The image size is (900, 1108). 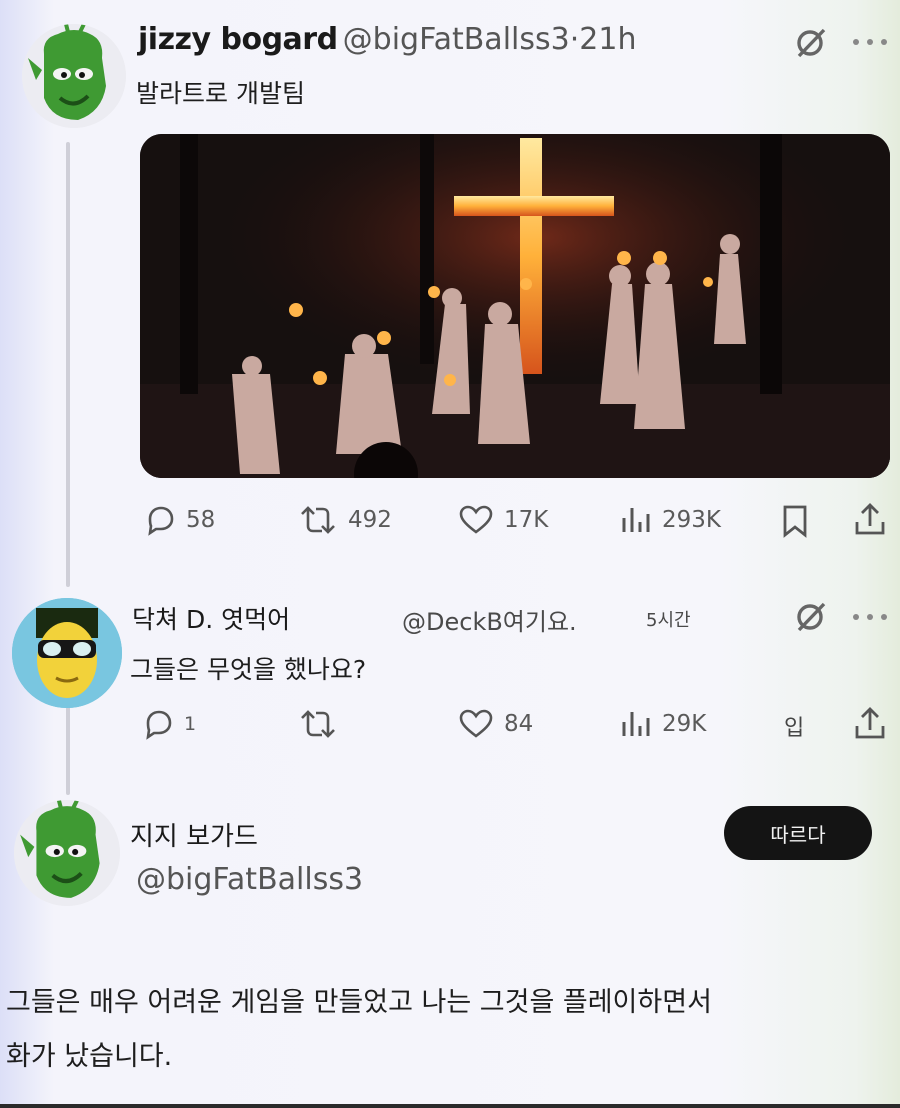 I want to click on author-name: jizzy bogard, so click(x=238, y=39).